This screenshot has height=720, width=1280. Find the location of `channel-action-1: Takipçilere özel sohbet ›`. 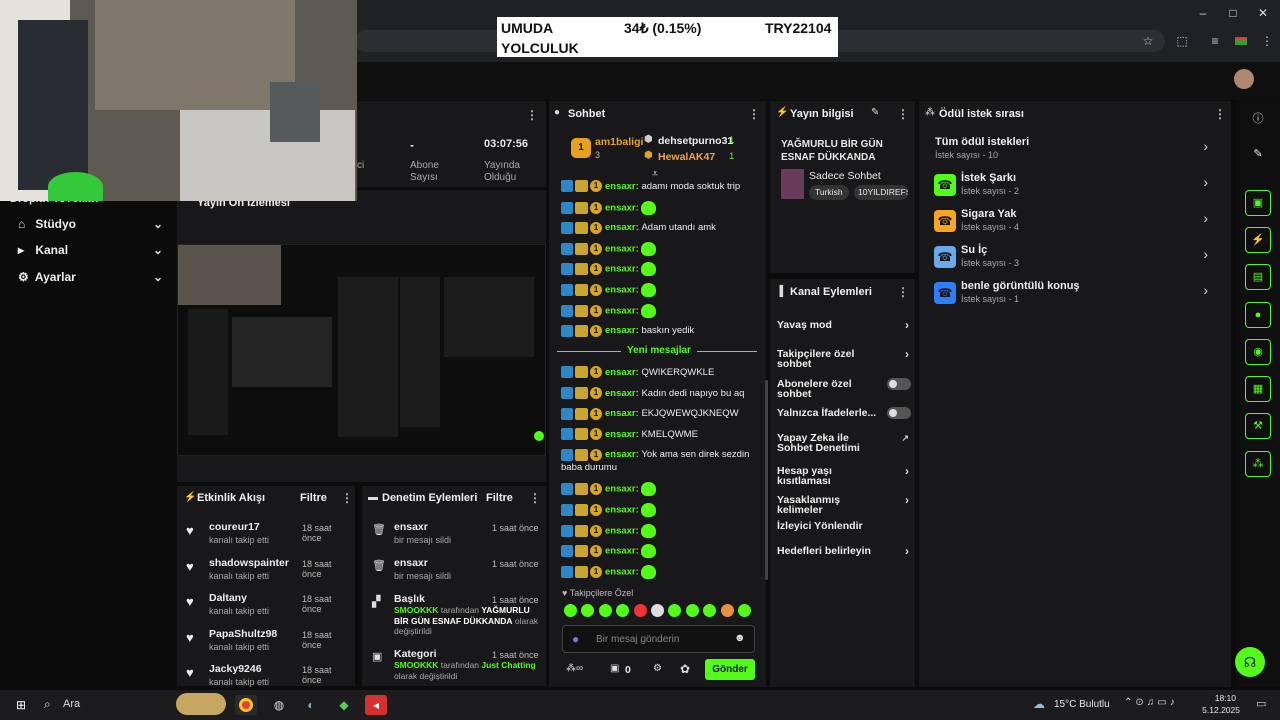

channel-action-1: Takipçilere özel sohbet › is located at coordinates (843, 358).